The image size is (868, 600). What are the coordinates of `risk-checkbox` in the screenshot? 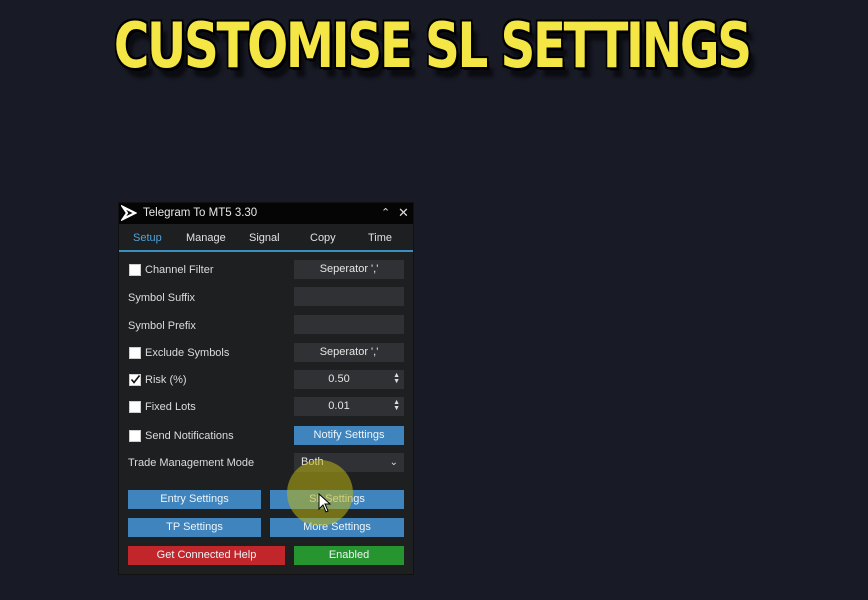 It's located at (135, 380).